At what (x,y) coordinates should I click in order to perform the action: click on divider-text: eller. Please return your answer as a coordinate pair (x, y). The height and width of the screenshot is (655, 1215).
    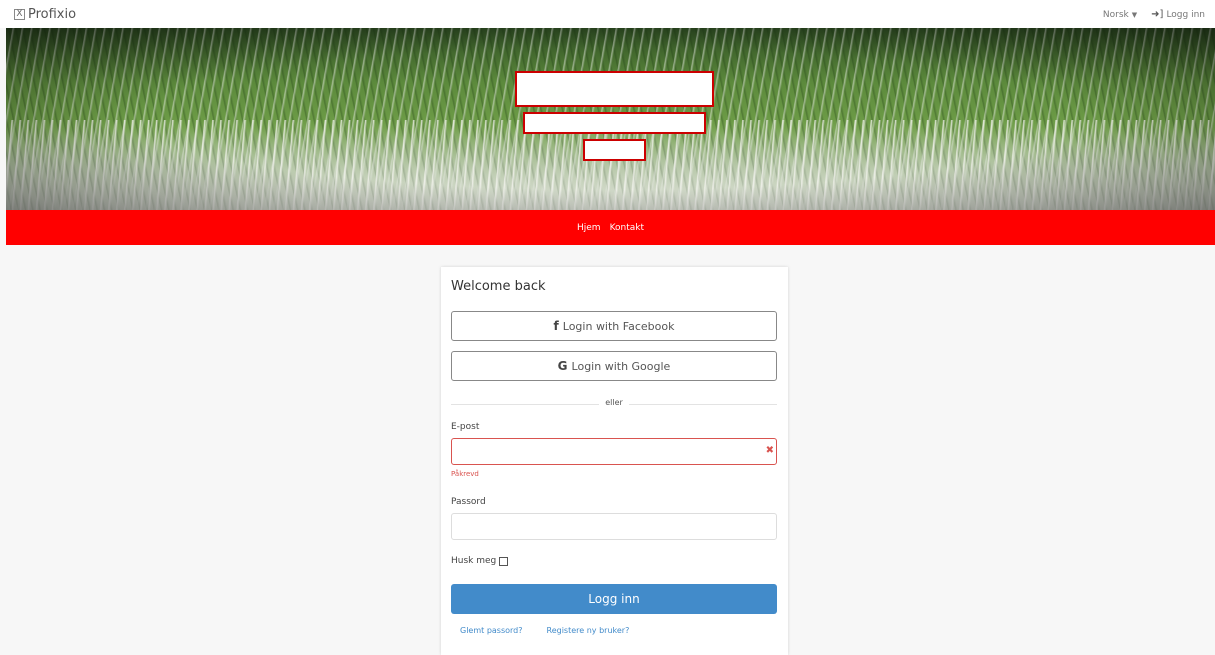
    Looking at the image, I should click on (614, 402).